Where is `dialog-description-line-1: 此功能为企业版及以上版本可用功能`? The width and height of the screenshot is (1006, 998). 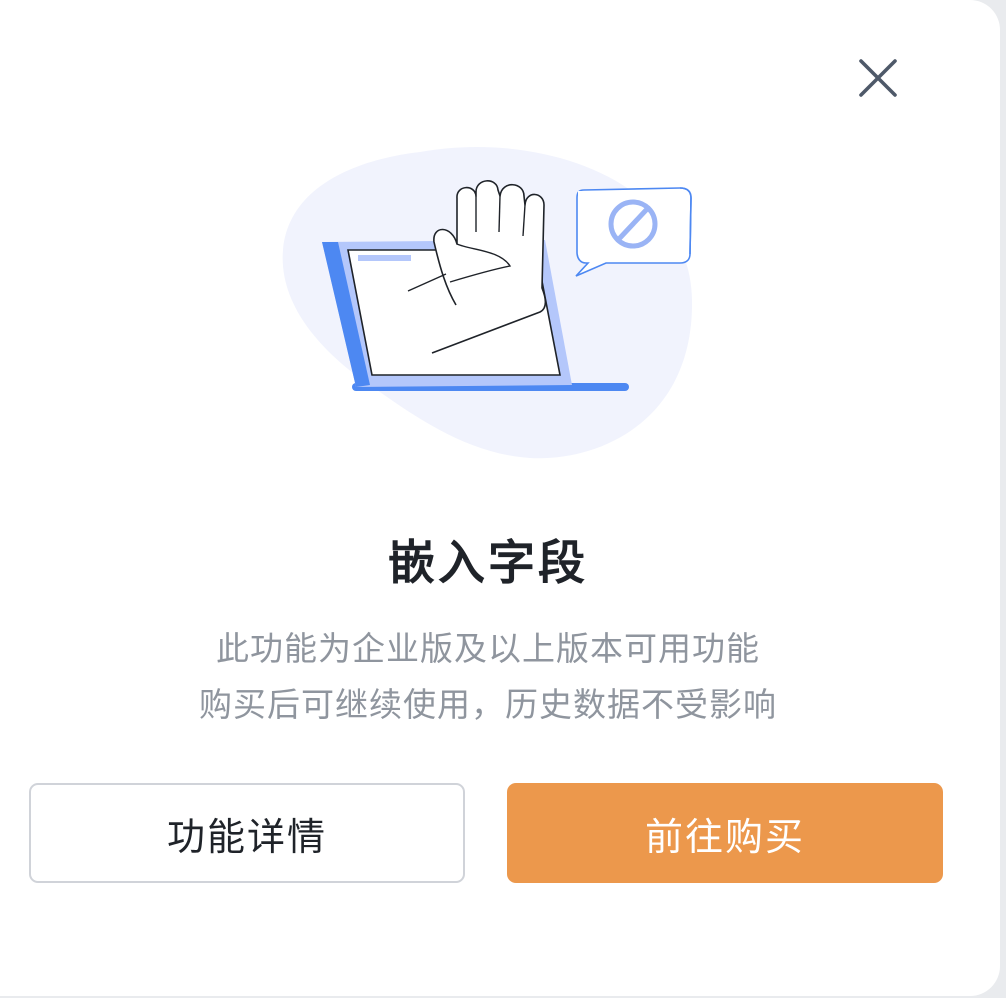 dialog-description-line-1: 此功能为企业版及以上版本可用功能 is located at coordinates (488, 648).